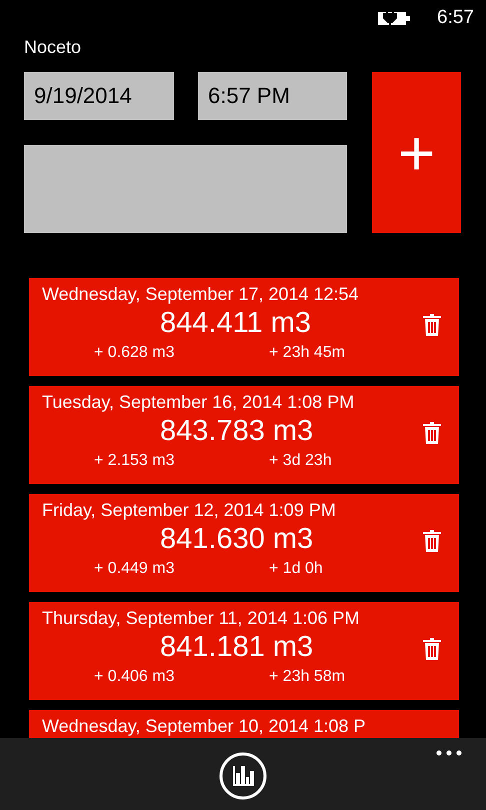 This screenshot has width=486, height=810. What do you see at coordinates (135, 461) in the screenshot?
I see `volume-delta: + 2.153 m3` at bounding box center [135, 461].